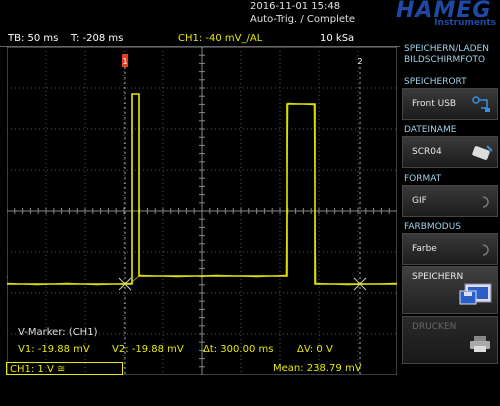  Describe the element at coordinates (317, 368) in the screenshot. I see `mean-readout: Mean: 238.79 mV` at that location.